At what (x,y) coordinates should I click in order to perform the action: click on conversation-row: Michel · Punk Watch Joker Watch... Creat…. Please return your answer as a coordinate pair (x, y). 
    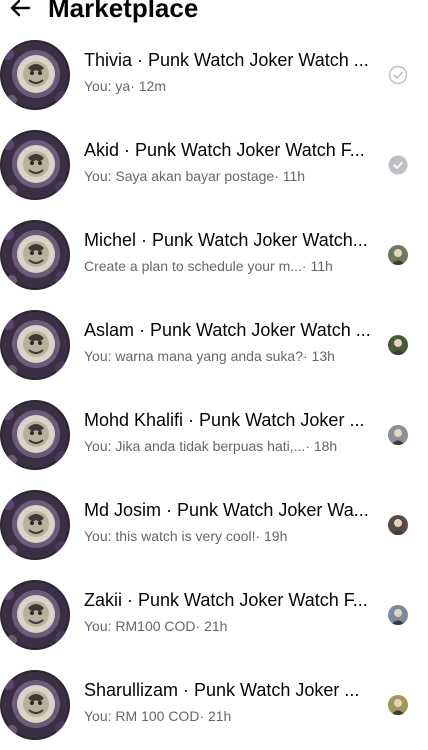
    Looking at the image, I should click on (214, 255).